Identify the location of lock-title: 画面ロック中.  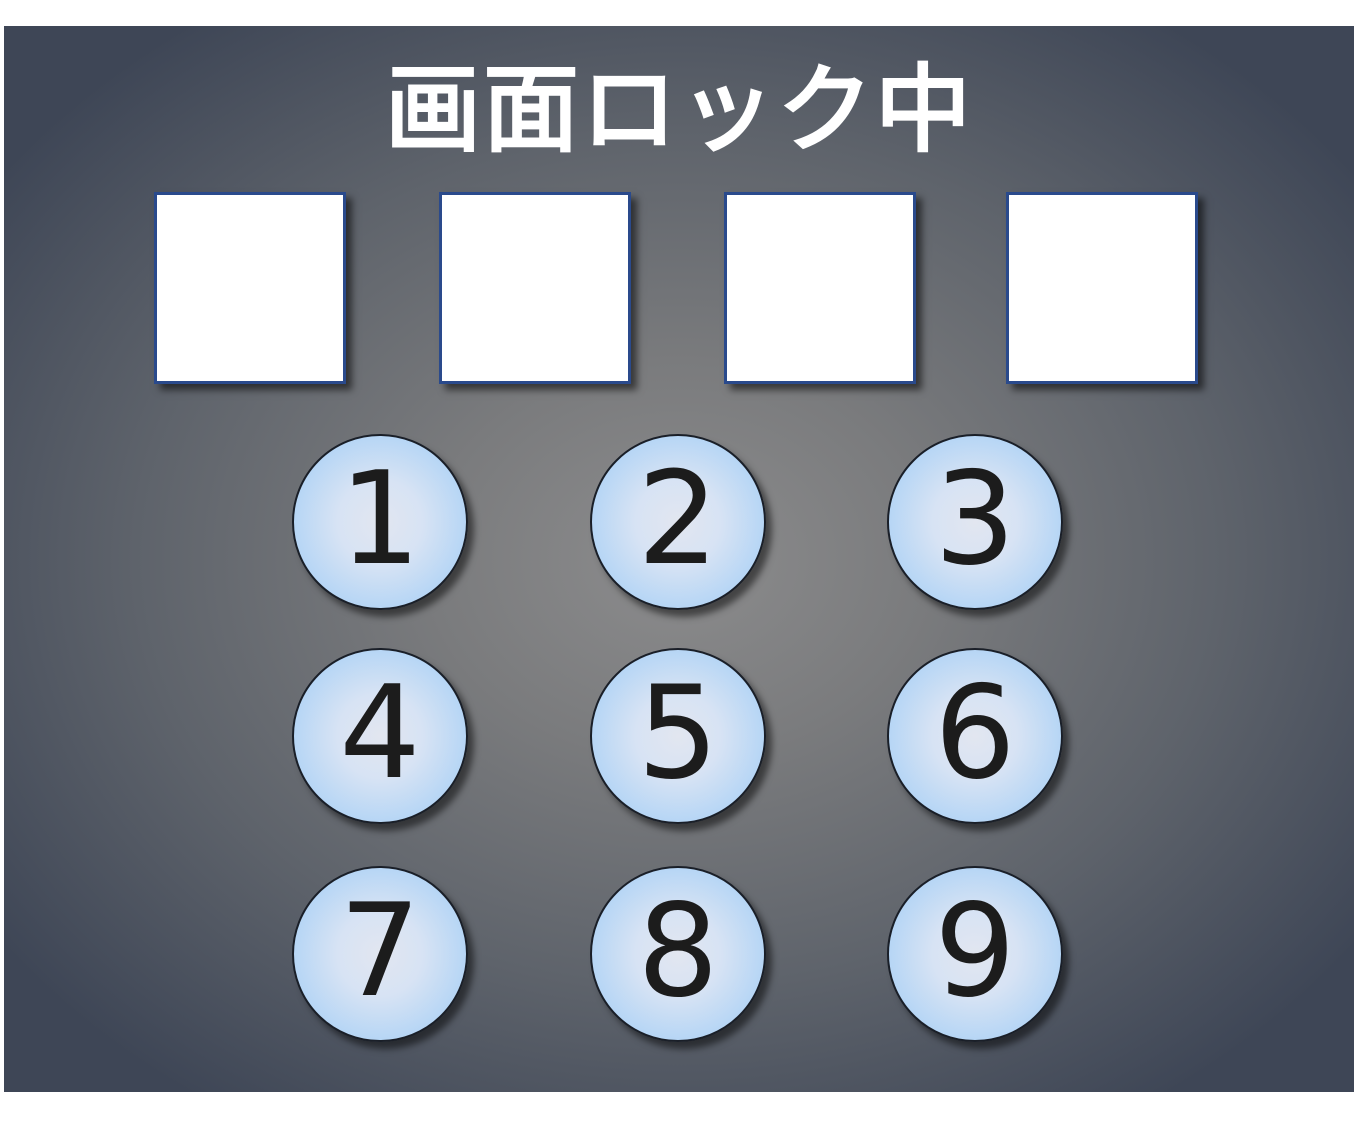
(679, 110).